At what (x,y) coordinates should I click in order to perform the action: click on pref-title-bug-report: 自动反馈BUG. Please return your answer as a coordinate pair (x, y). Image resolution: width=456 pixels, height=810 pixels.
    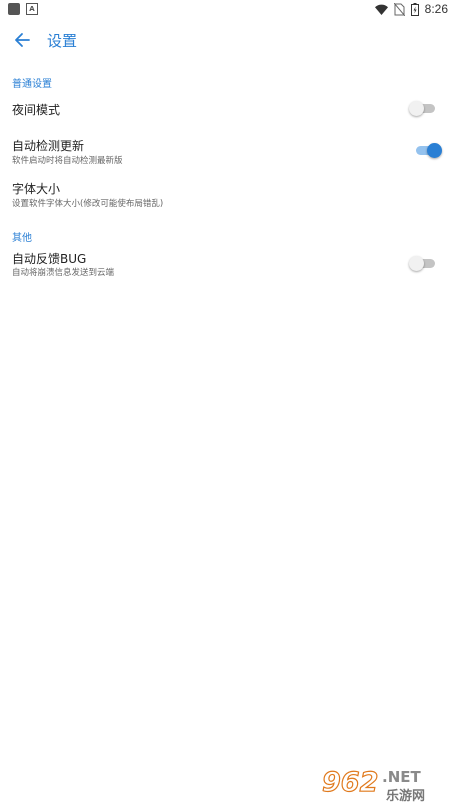
    Looking at the image, I should click on (49, 259).